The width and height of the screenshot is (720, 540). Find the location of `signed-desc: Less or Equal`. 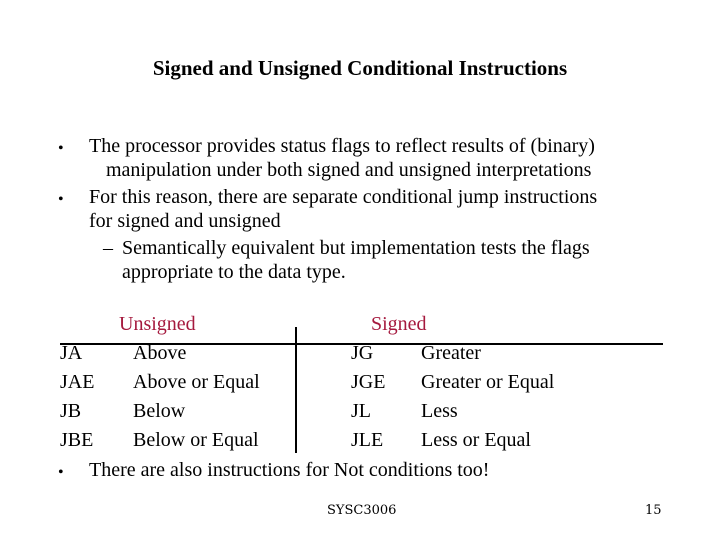

signed-desc: Less or Equal is located at coordinates (476, 440).